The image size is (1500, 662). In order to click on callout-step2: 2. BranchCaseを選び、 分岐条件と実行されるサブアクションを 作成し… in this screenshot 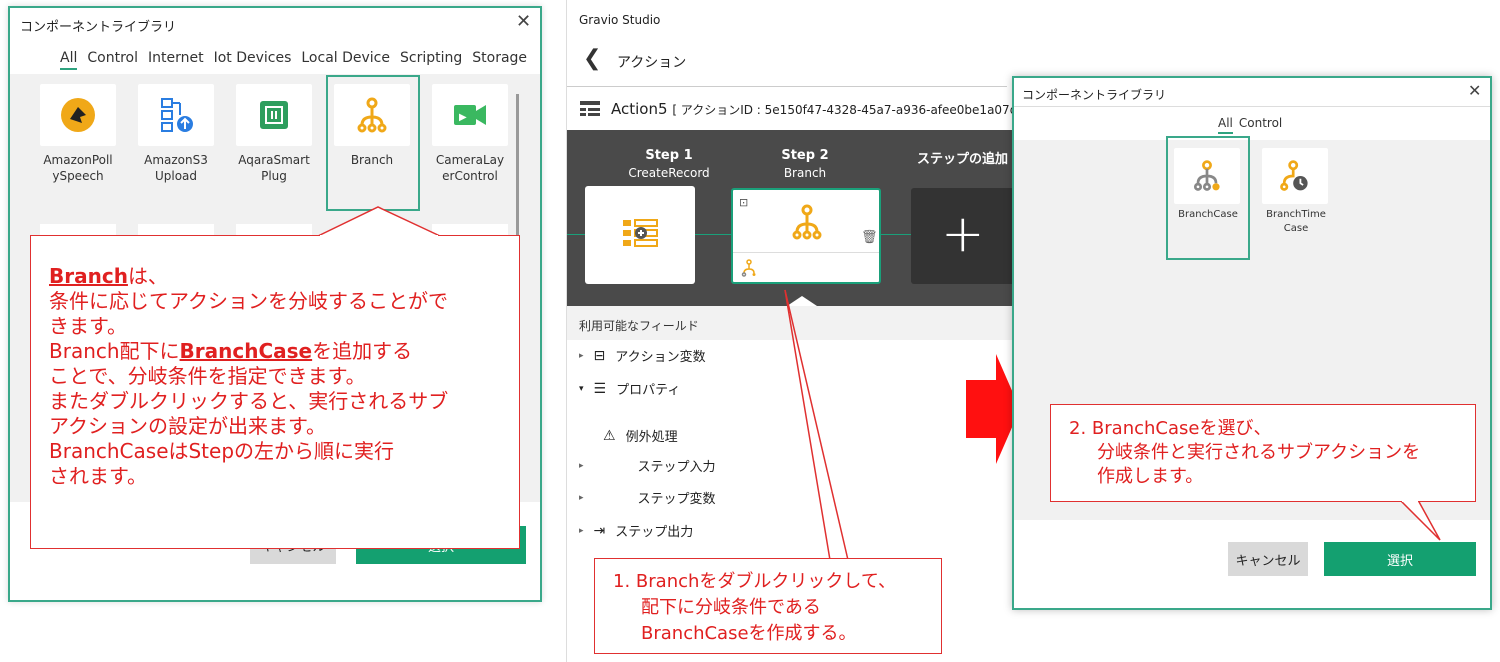, I will do `click(1263, 453)`.